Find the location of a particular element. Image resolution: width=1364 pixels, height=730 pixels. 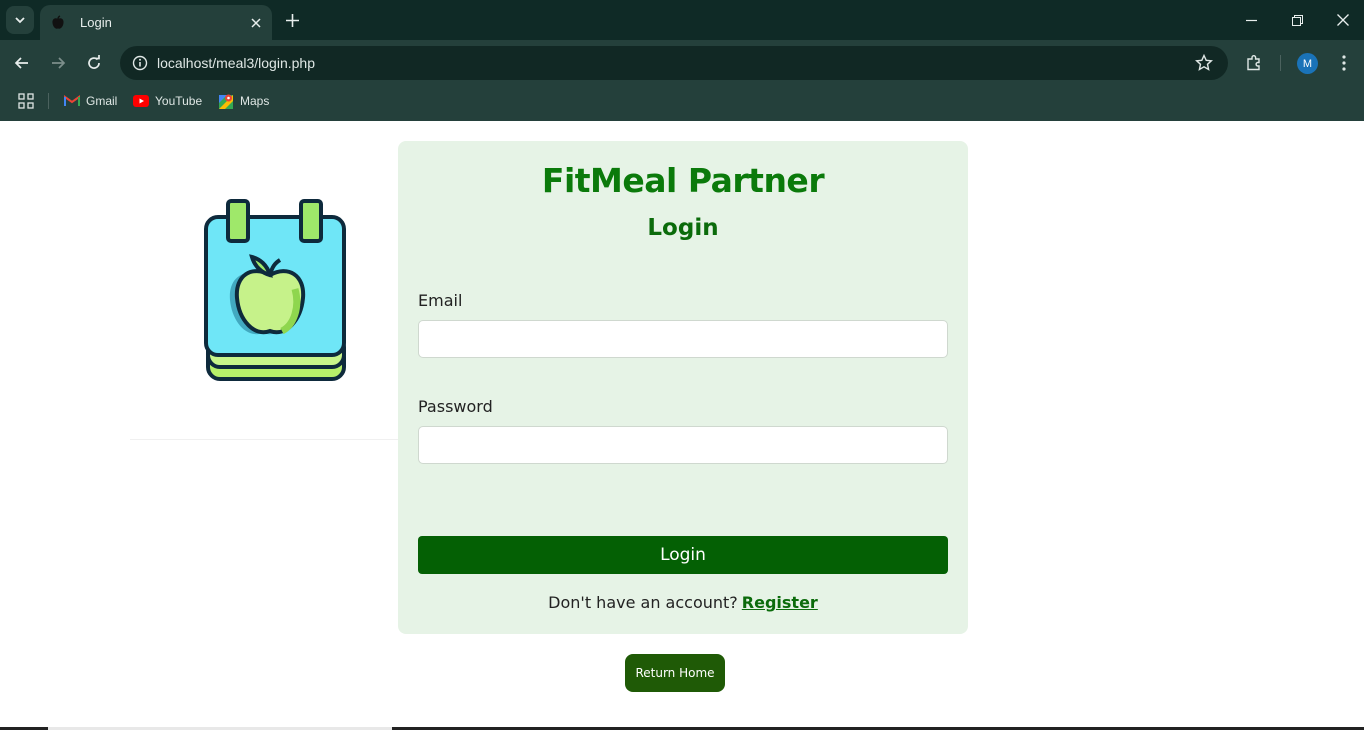

address-bar: localhost/meal3/login.php is located at coordinates (674, 63).